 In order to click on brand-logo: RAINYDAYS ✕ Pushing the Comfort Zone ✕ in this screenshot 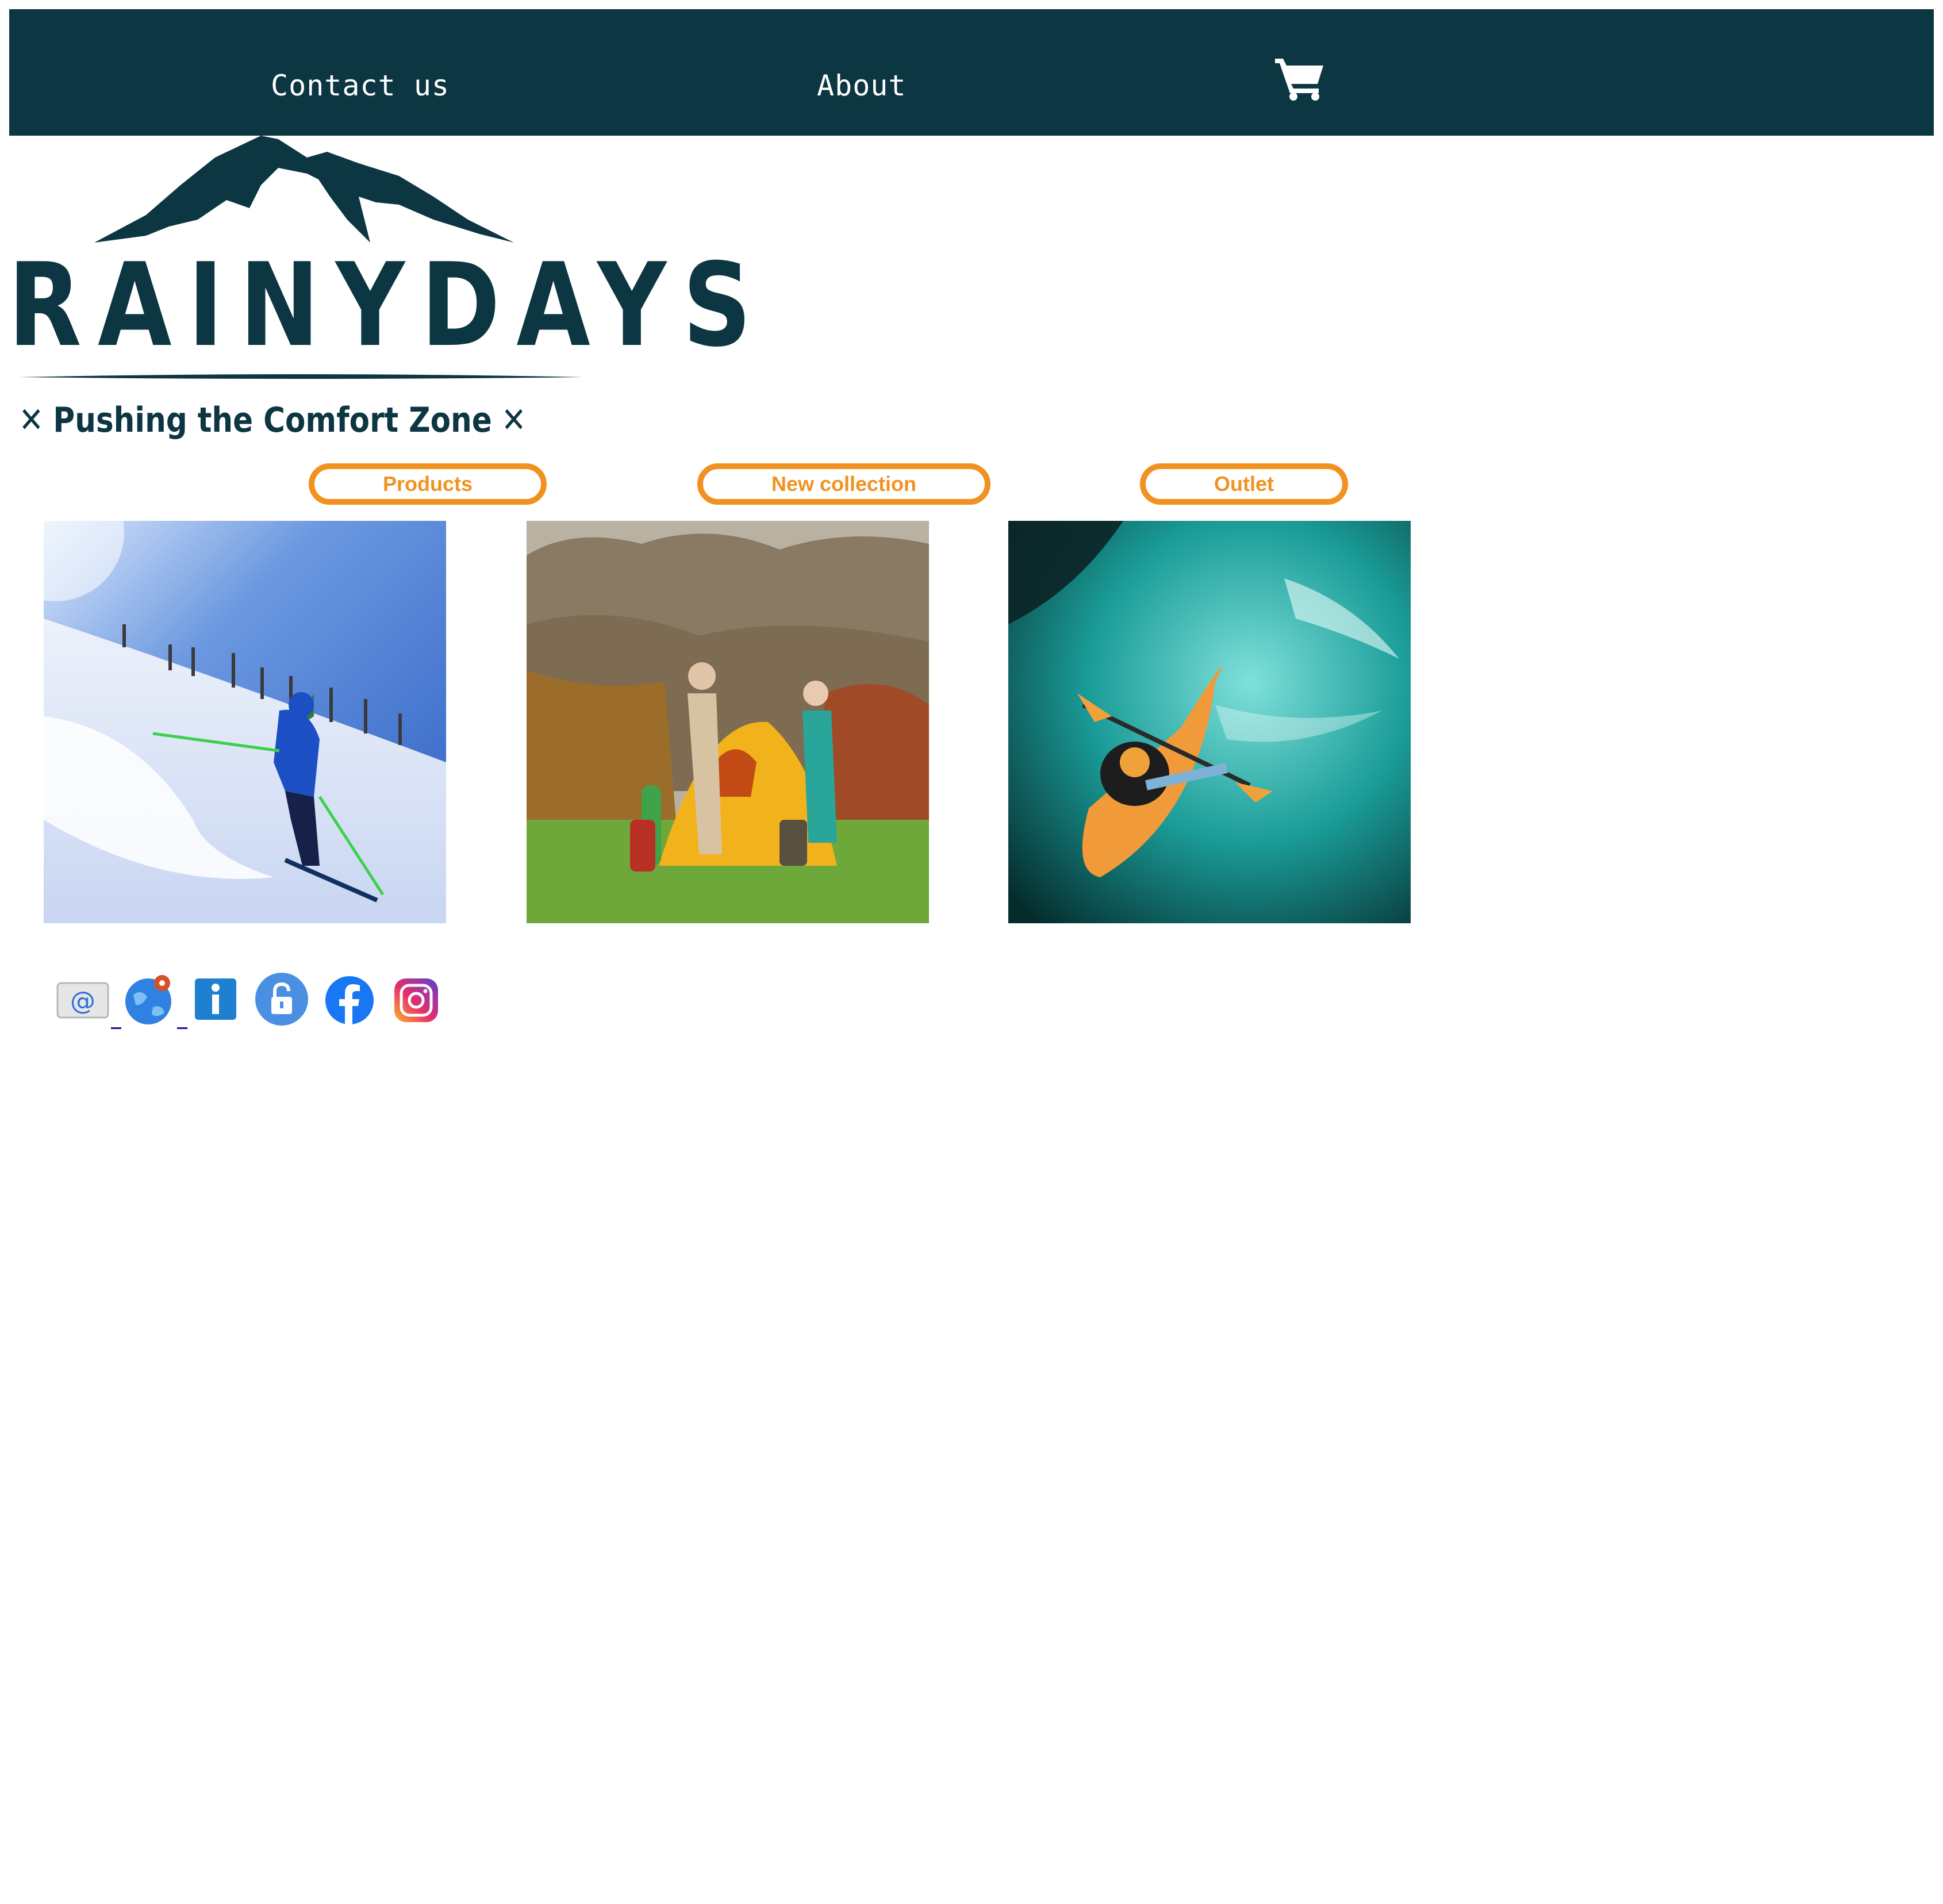, I will do `click(388, 294)`.